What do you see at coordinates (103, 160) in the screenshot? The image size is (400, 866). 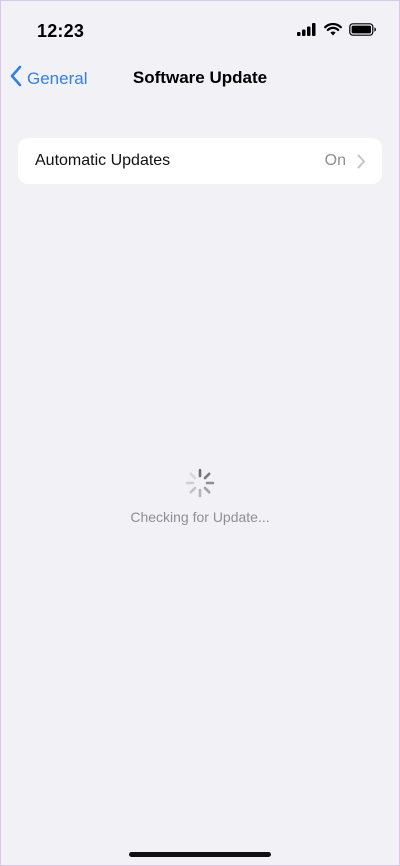 I see `automatic-updates-label: Automatic Updates` at bounding box center [103, 160].